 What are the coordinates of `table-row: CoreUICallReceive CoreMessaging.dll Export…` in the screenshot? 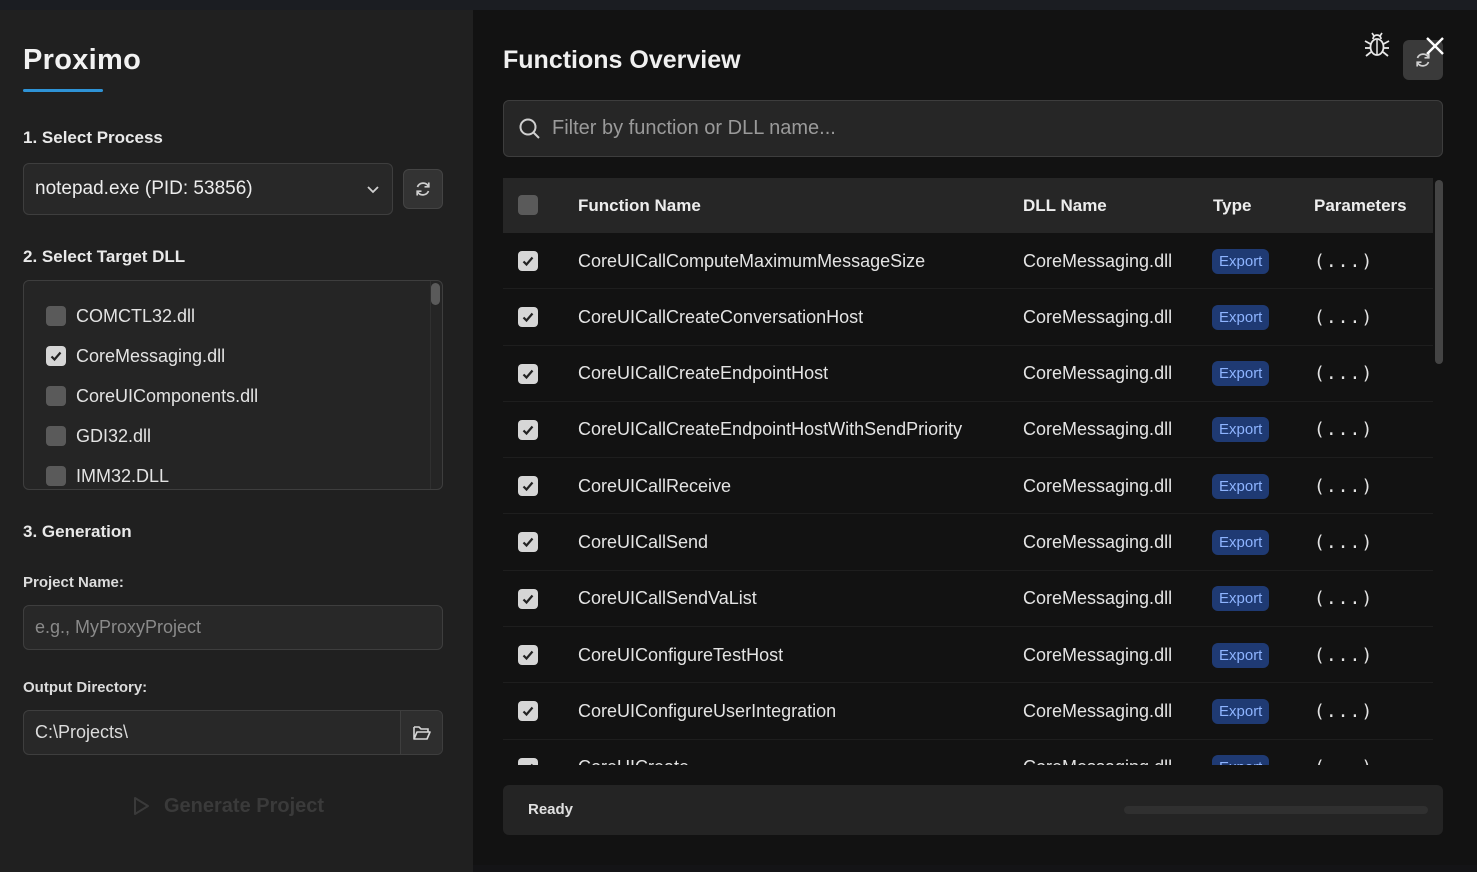 It's located at (968, 486).